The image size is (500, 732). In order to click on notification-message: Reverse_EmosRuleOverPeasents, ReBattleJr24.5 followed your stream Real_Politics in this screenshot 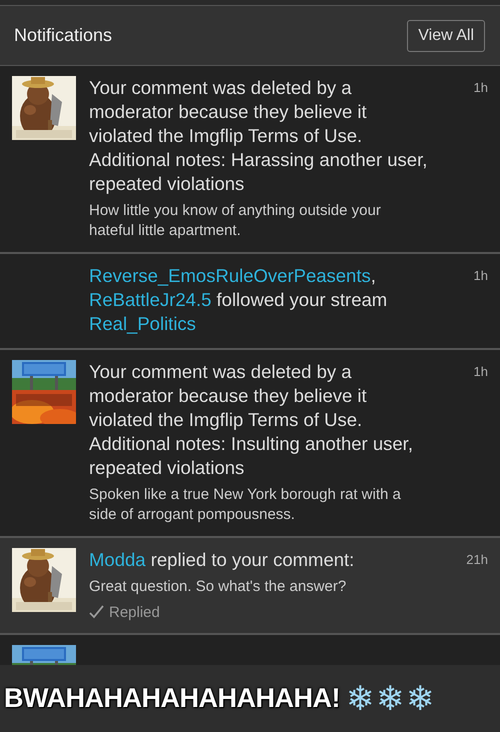, I will do `click(238, 300)`.